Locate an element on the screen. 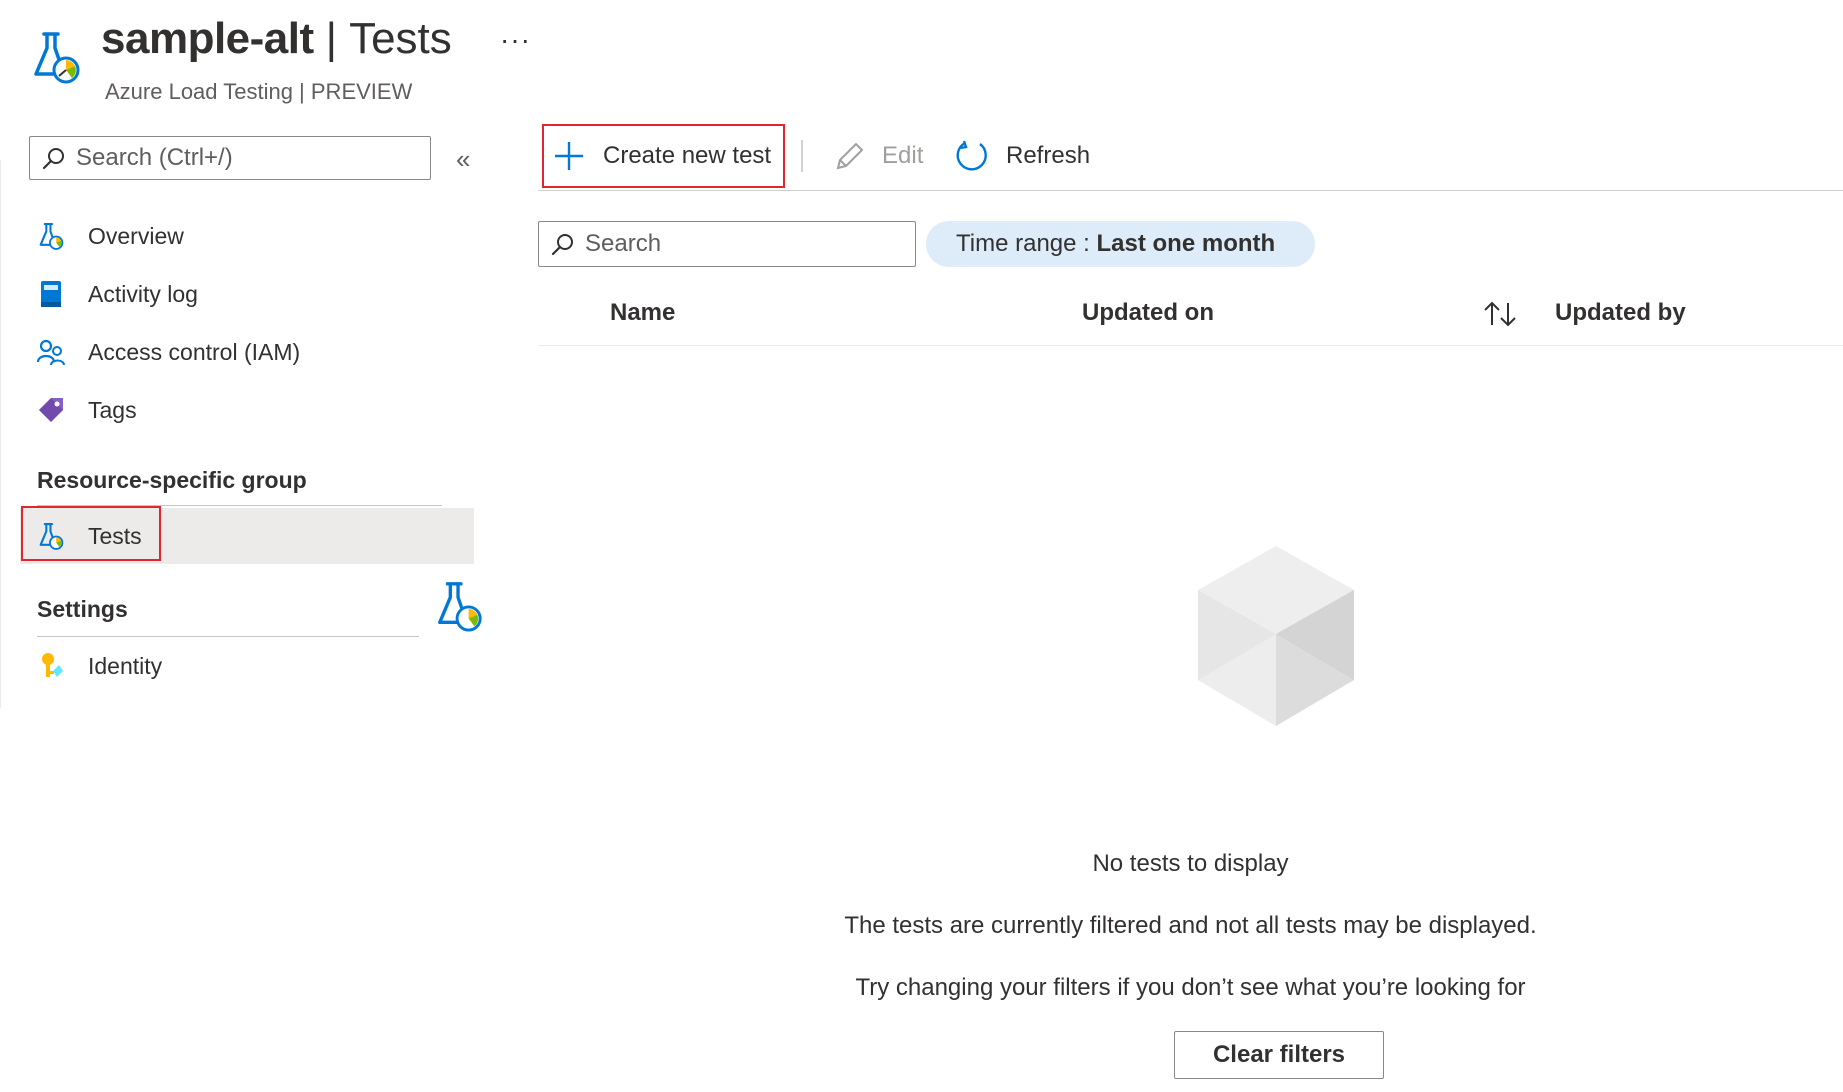 The image size is (1843, 1092). group-header-resource-specific: Resource-specific group is located at coordinates (172, 480).